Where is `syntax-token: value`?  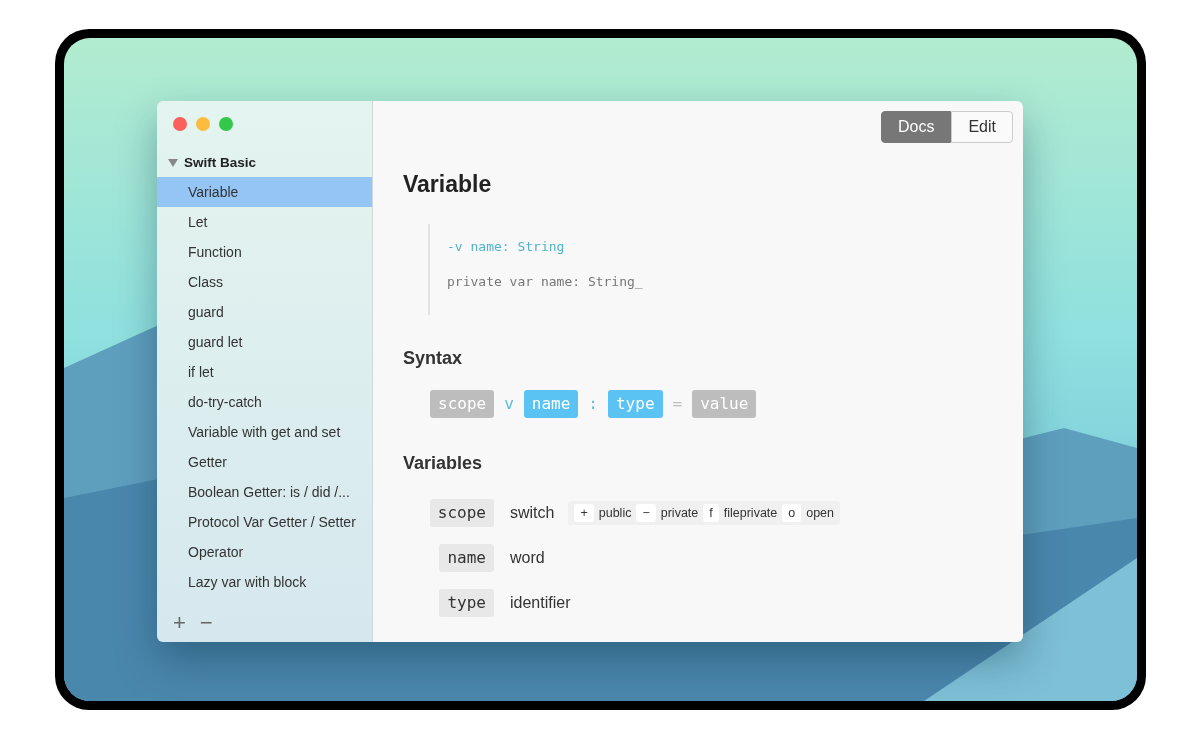
syntax-token: value is located at coordinates (724, 403).